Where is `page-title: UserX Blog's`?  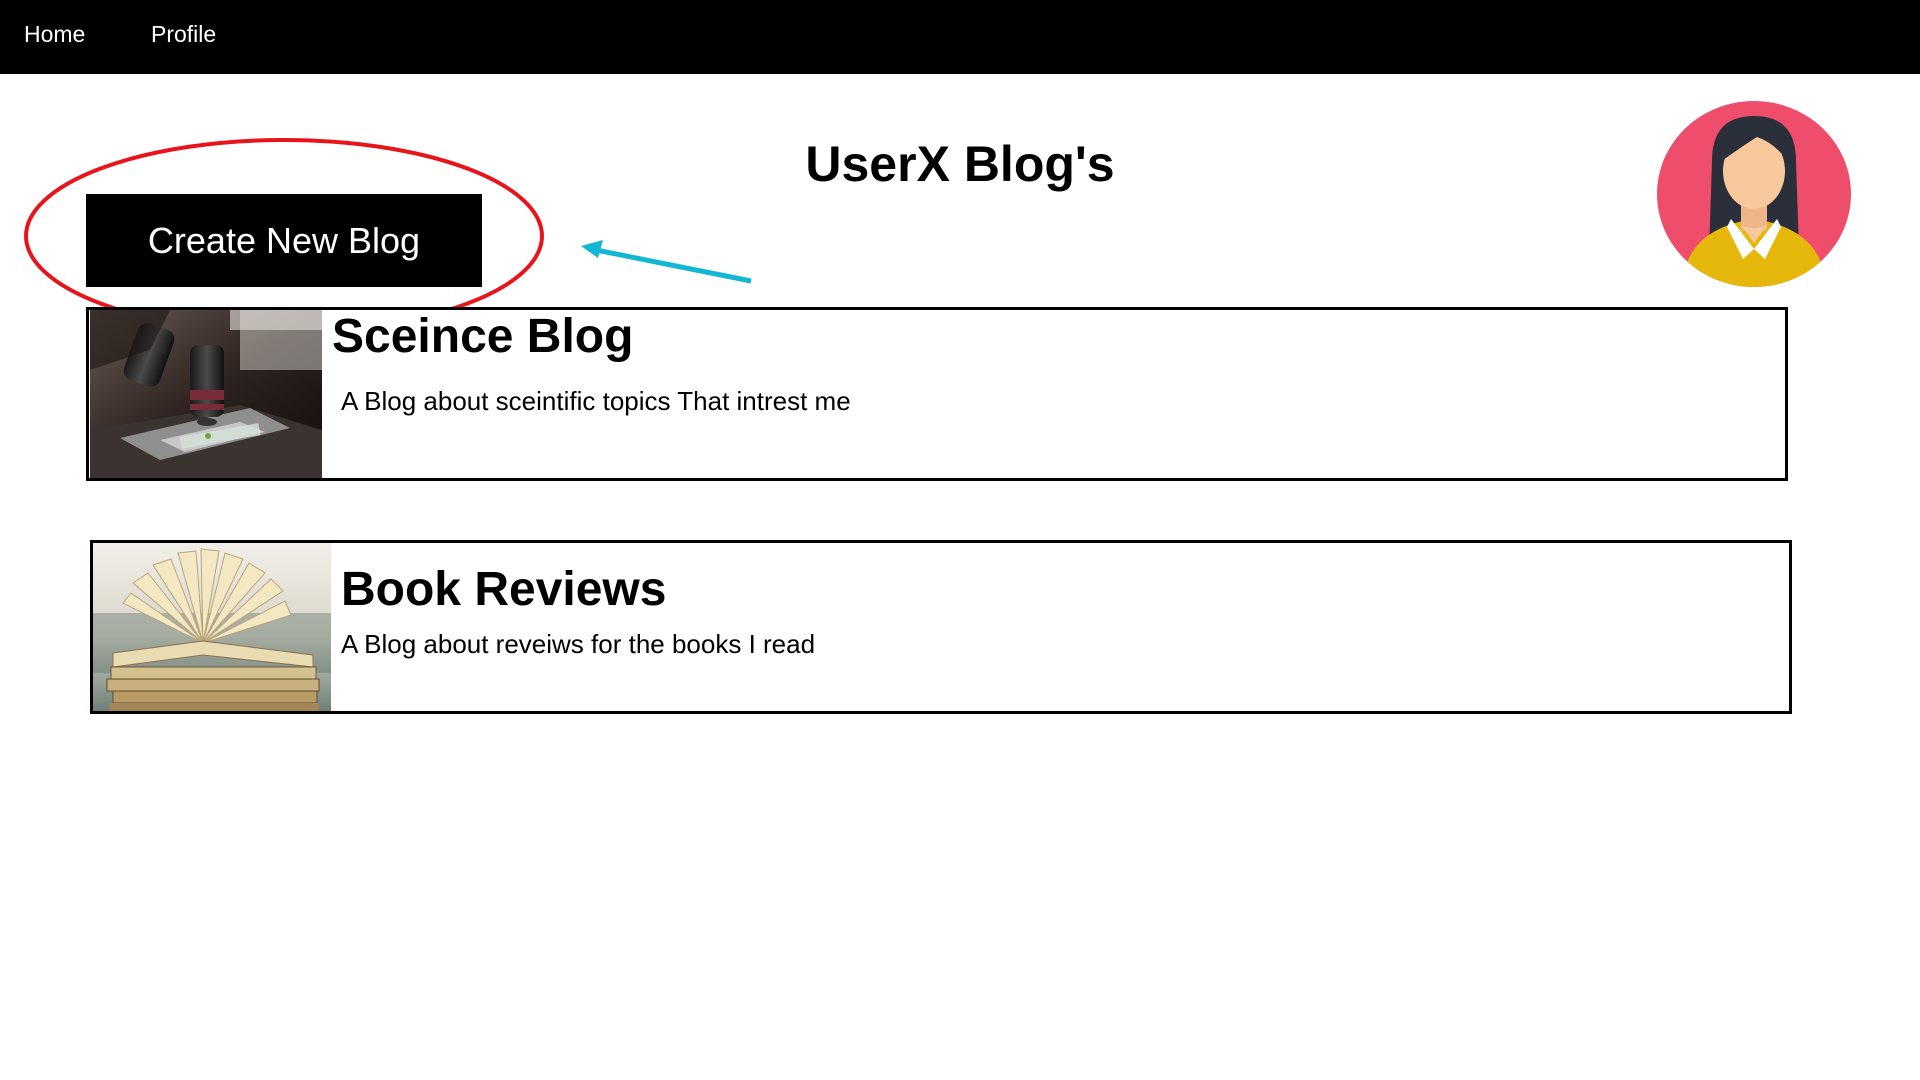
page-title: UserX Blog's is located at coordinates (960, 164).